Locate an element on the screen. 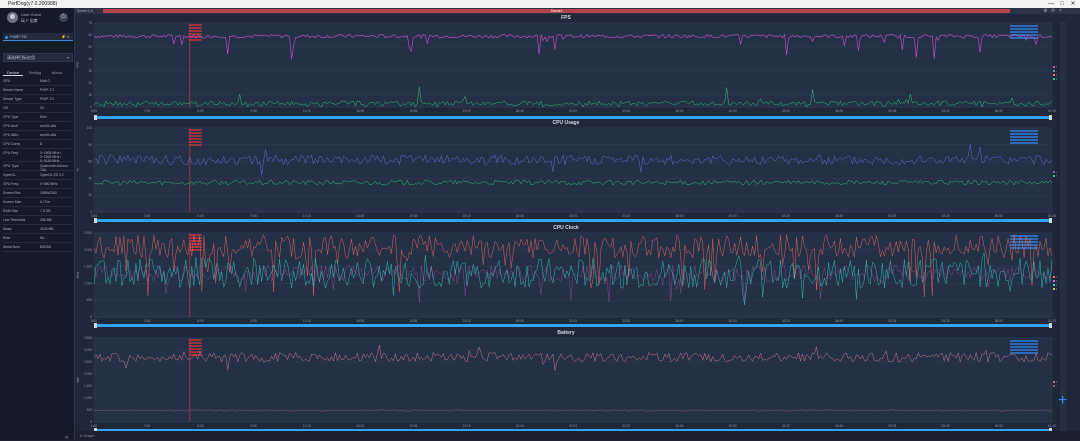 The height and width of the screenshot is (441, 1080). x-tick-label: 53:25 is located at coordinates (946, 216).